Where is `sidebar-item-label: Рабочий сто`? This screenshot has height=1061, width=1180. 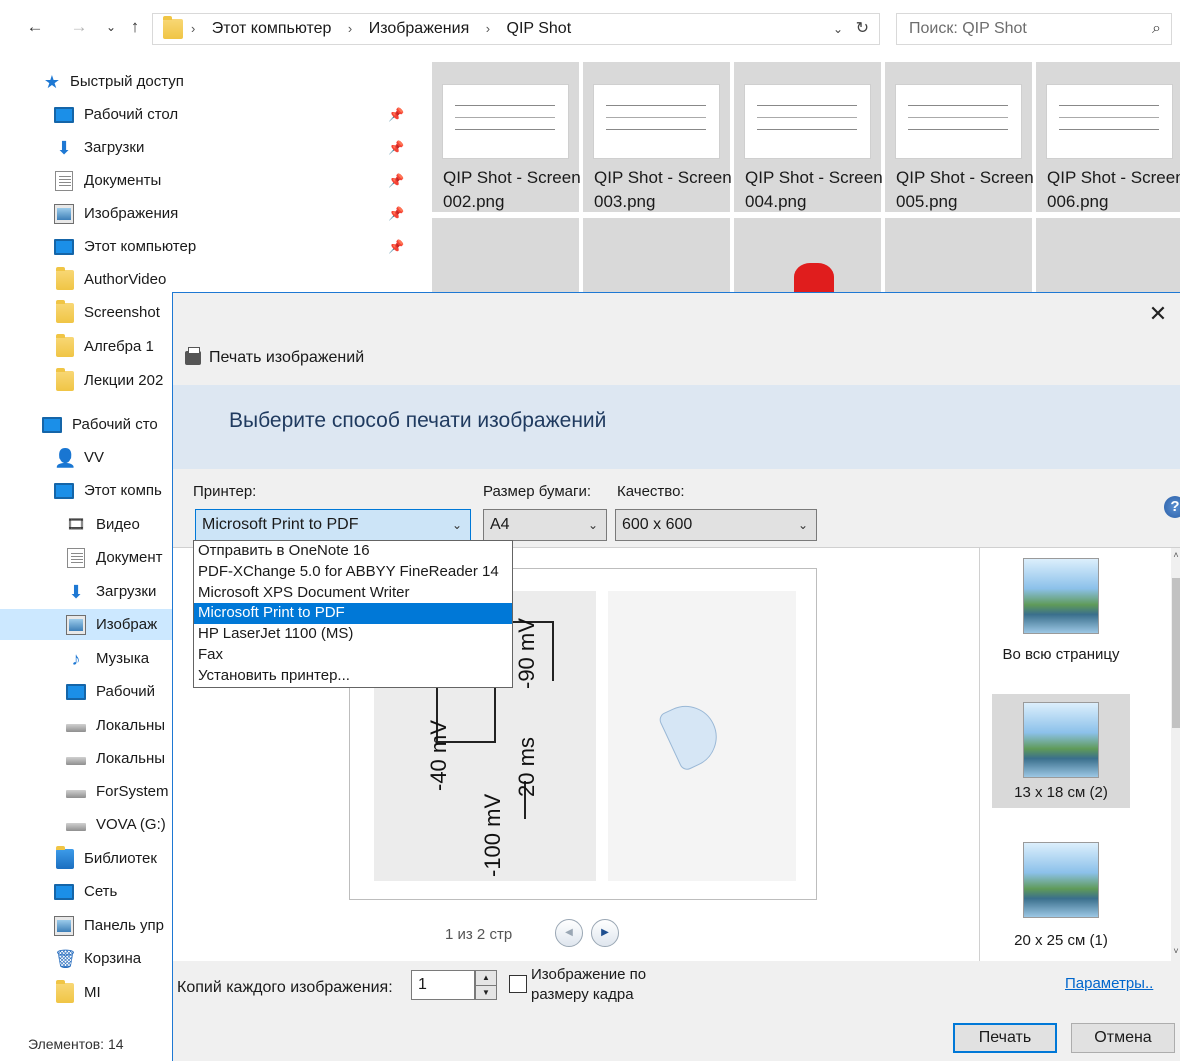
sidebar-item-label: Рабочий сто is located at coordinates (115, 424).